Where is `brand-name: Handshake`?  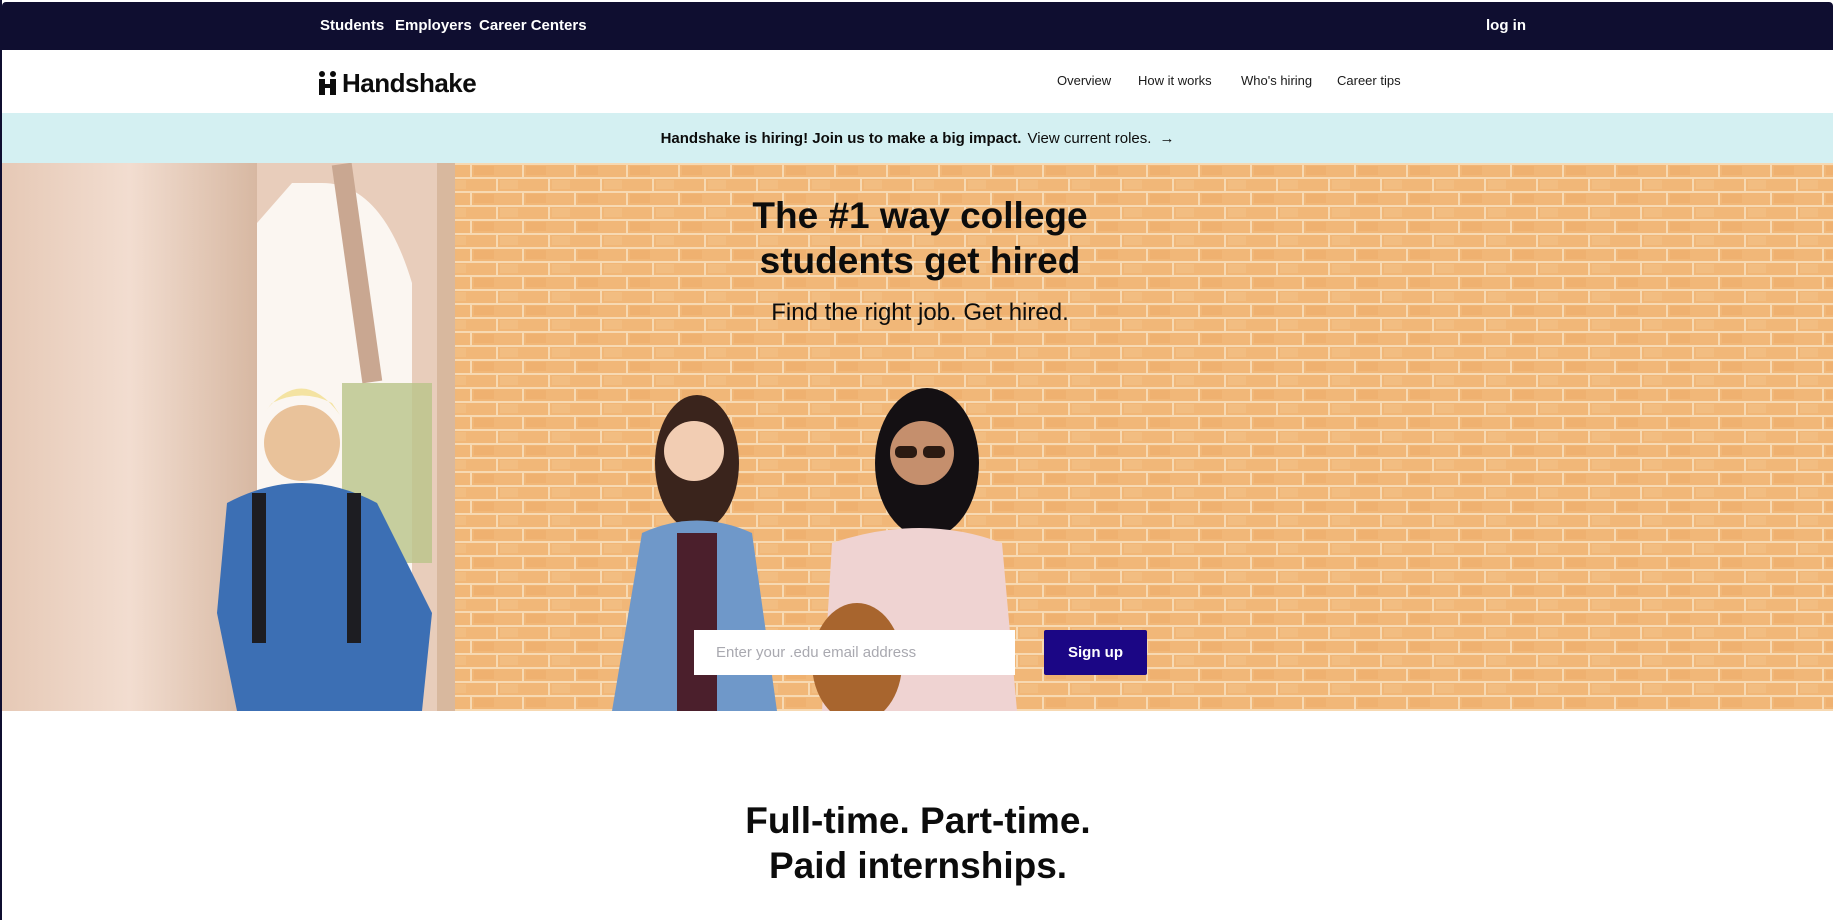
brand-name: Handshake is located at coordinates (409, 82).